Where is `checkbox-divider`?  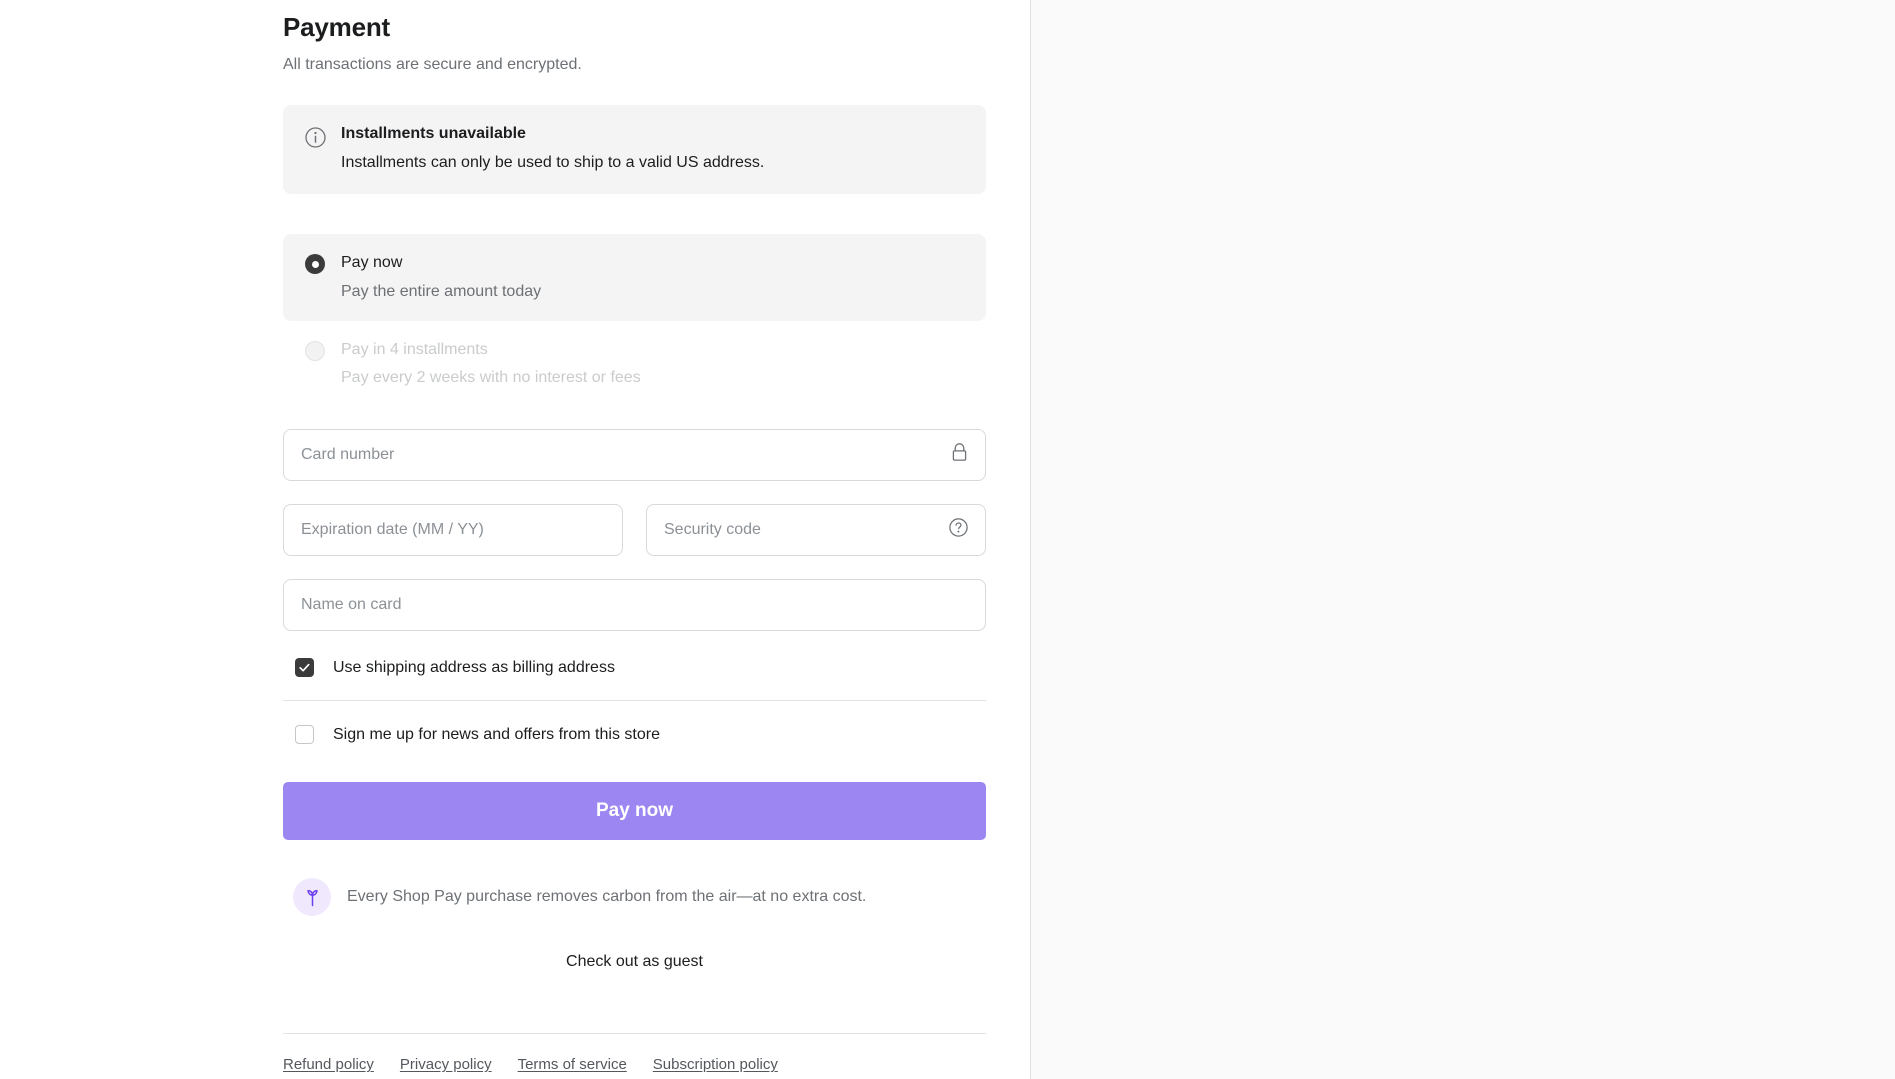
checkbox-divider is located at coordinates (634, 701).